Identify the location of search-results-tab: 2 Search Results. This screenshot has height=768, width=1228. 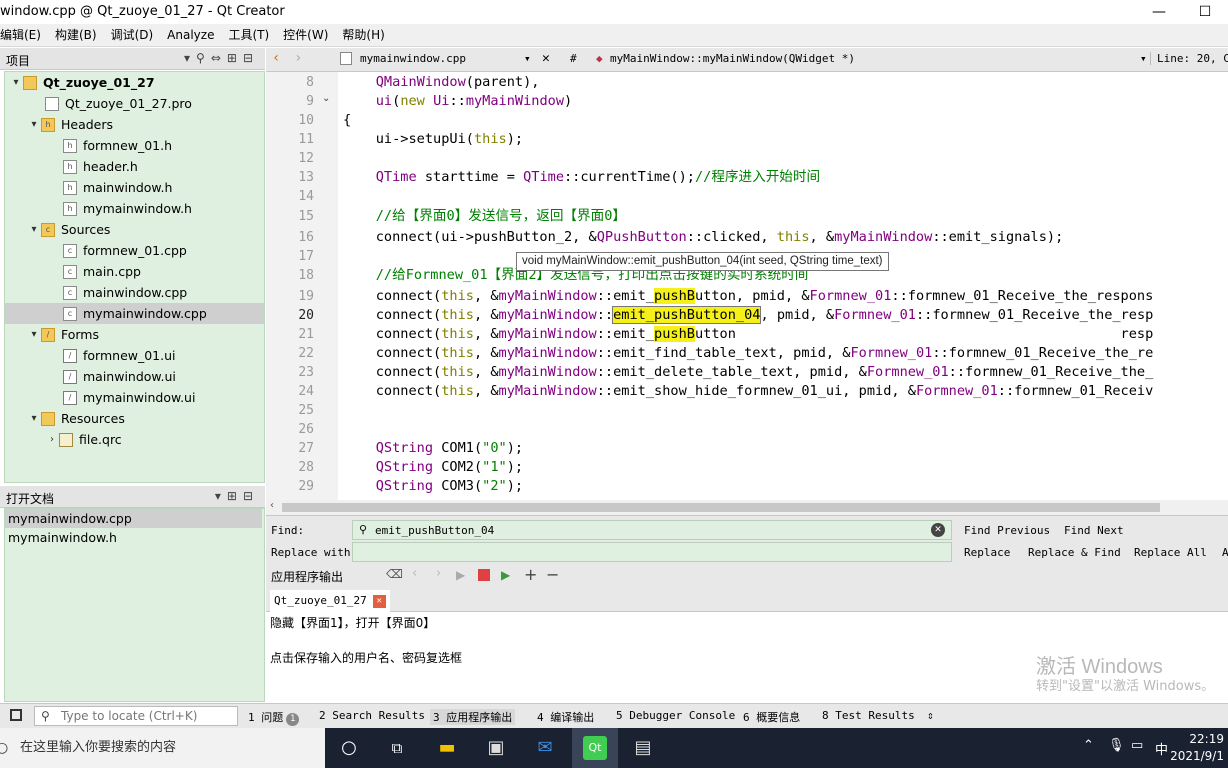
(372, 715).